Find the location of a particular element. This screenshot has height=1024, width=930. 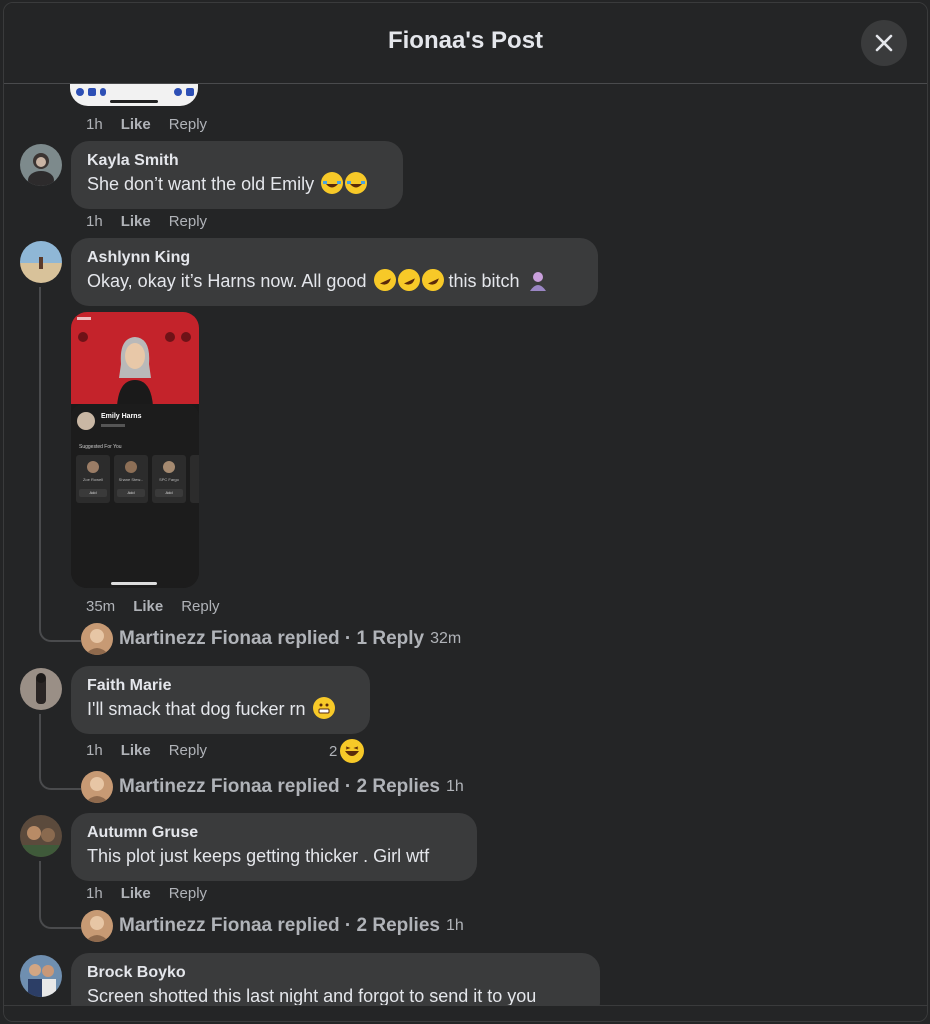

comment-time: 35m is located at coordinates (101, 606).